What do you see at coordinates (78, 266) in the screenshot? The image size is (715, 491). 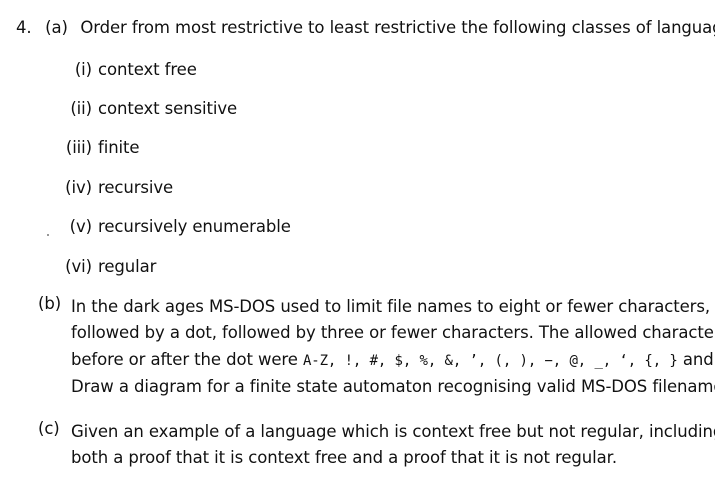 I see `item-label: (vi)` at bounding box center [78, 266].